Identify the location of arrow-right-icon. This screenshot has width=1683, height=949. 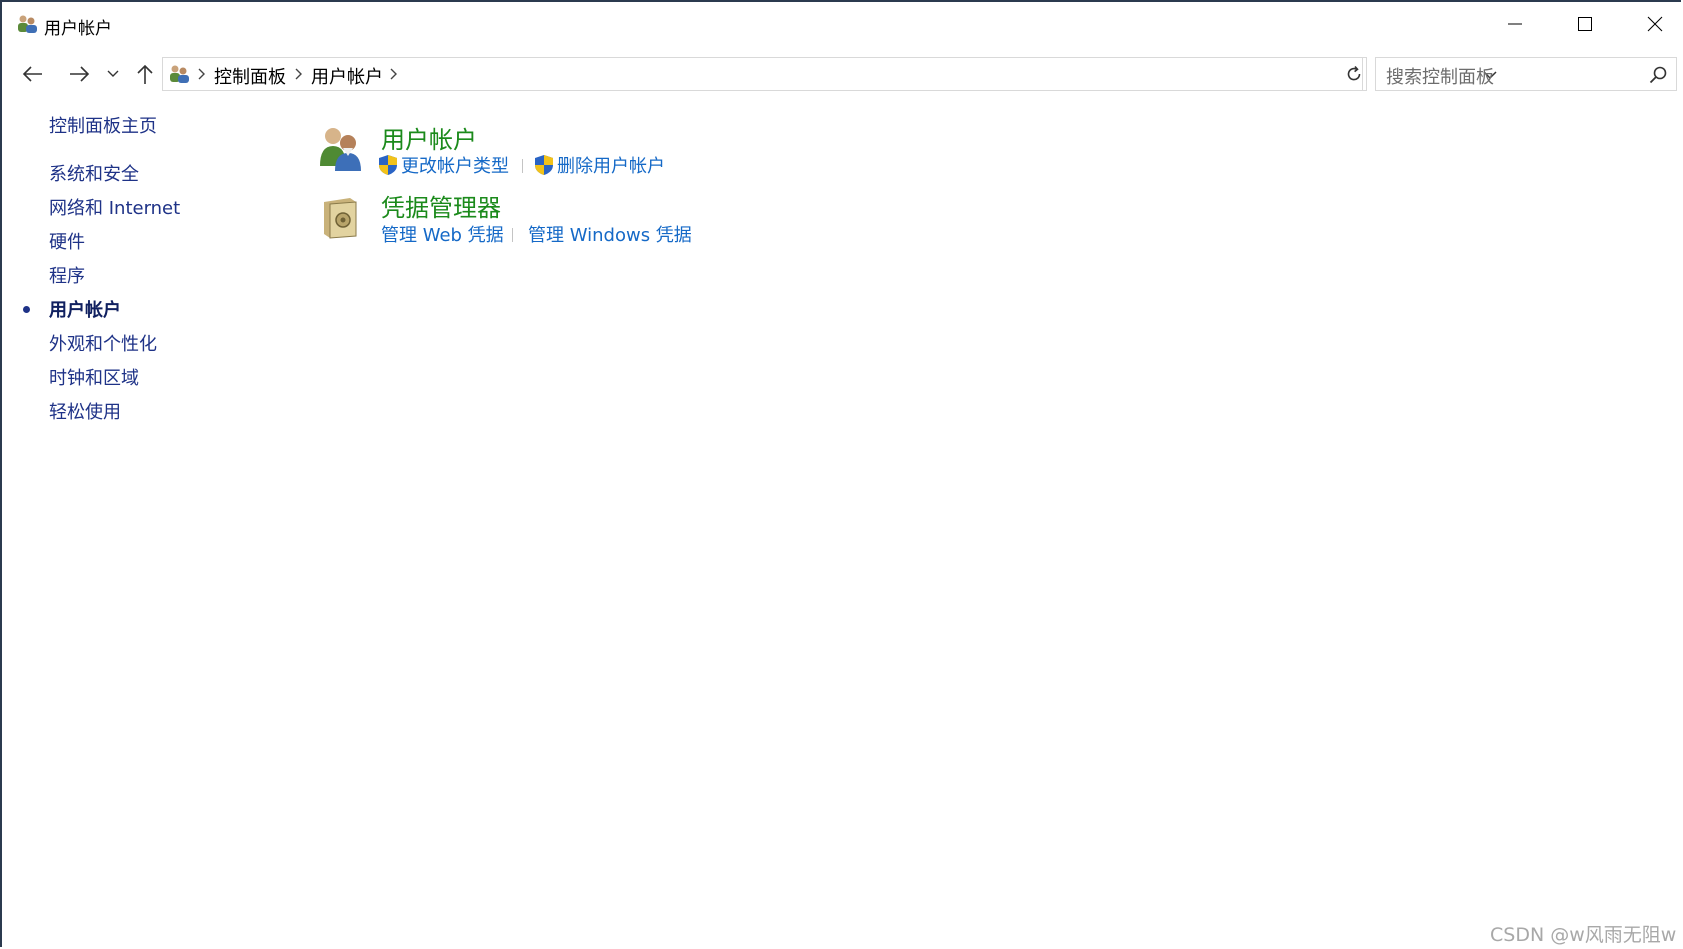
(80, 74).